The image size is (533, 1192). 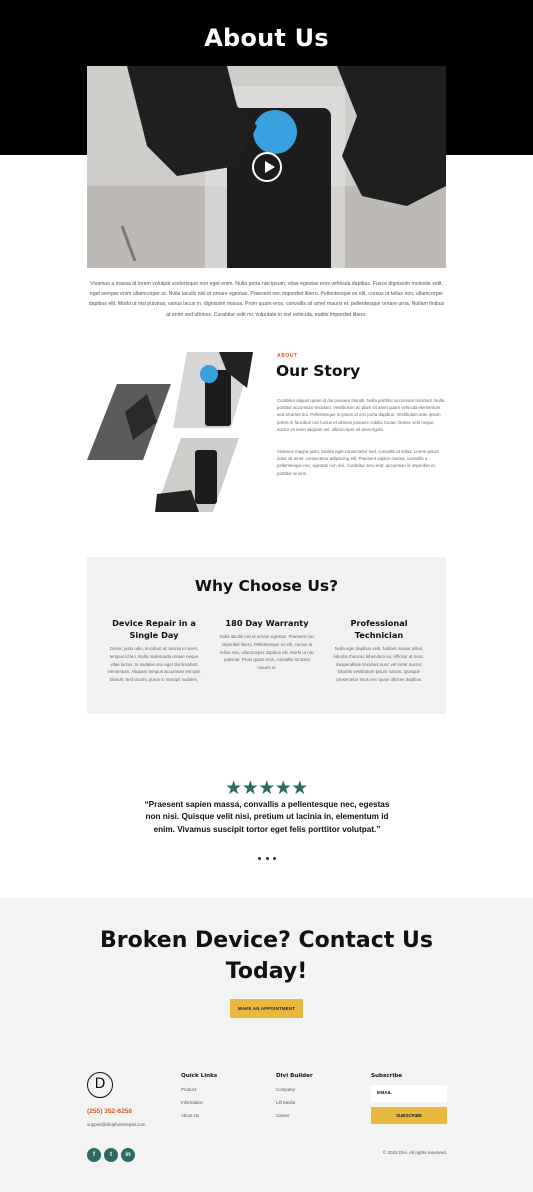 I want to click on linkedin-icon: in, so click(x=128, y=1155).